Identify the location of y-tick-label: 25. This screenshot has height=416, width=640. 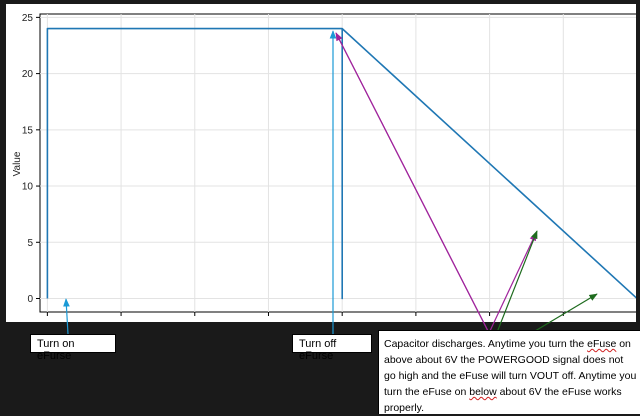
(28, 18).